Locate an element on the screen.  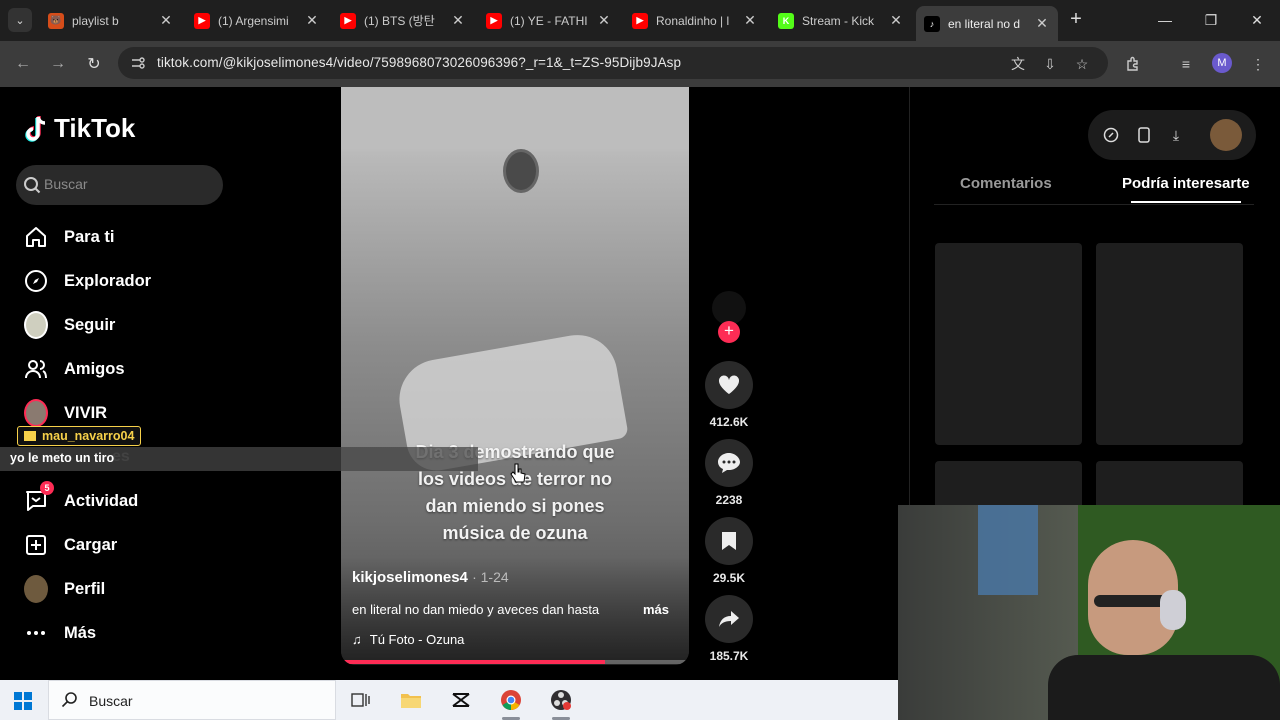
chrome-app-icon is located at coordinates (511, 700).